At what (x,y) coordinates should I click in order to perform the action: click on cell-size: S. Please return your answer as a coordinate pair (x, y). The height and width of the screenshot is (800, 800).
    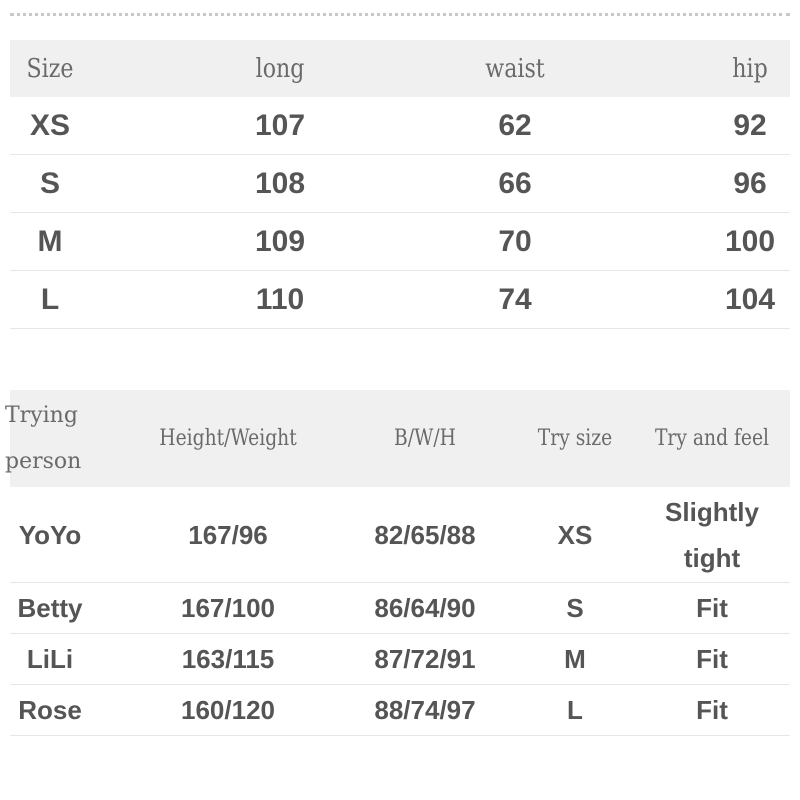
    Looking at the image, I should click on (50, 183).